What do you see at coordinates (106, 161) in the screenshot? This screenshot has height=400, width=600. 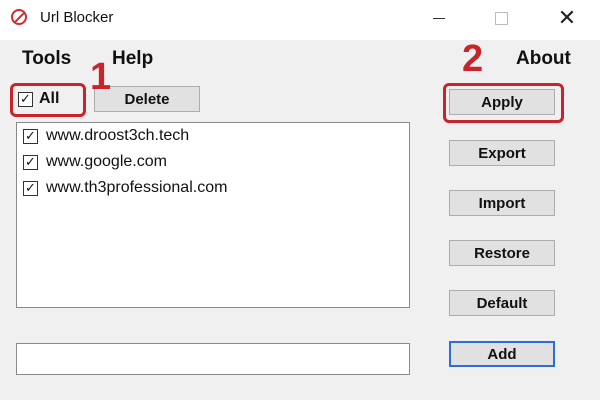 I see `url-text: www.google.com` at bounding box center [106, 161].